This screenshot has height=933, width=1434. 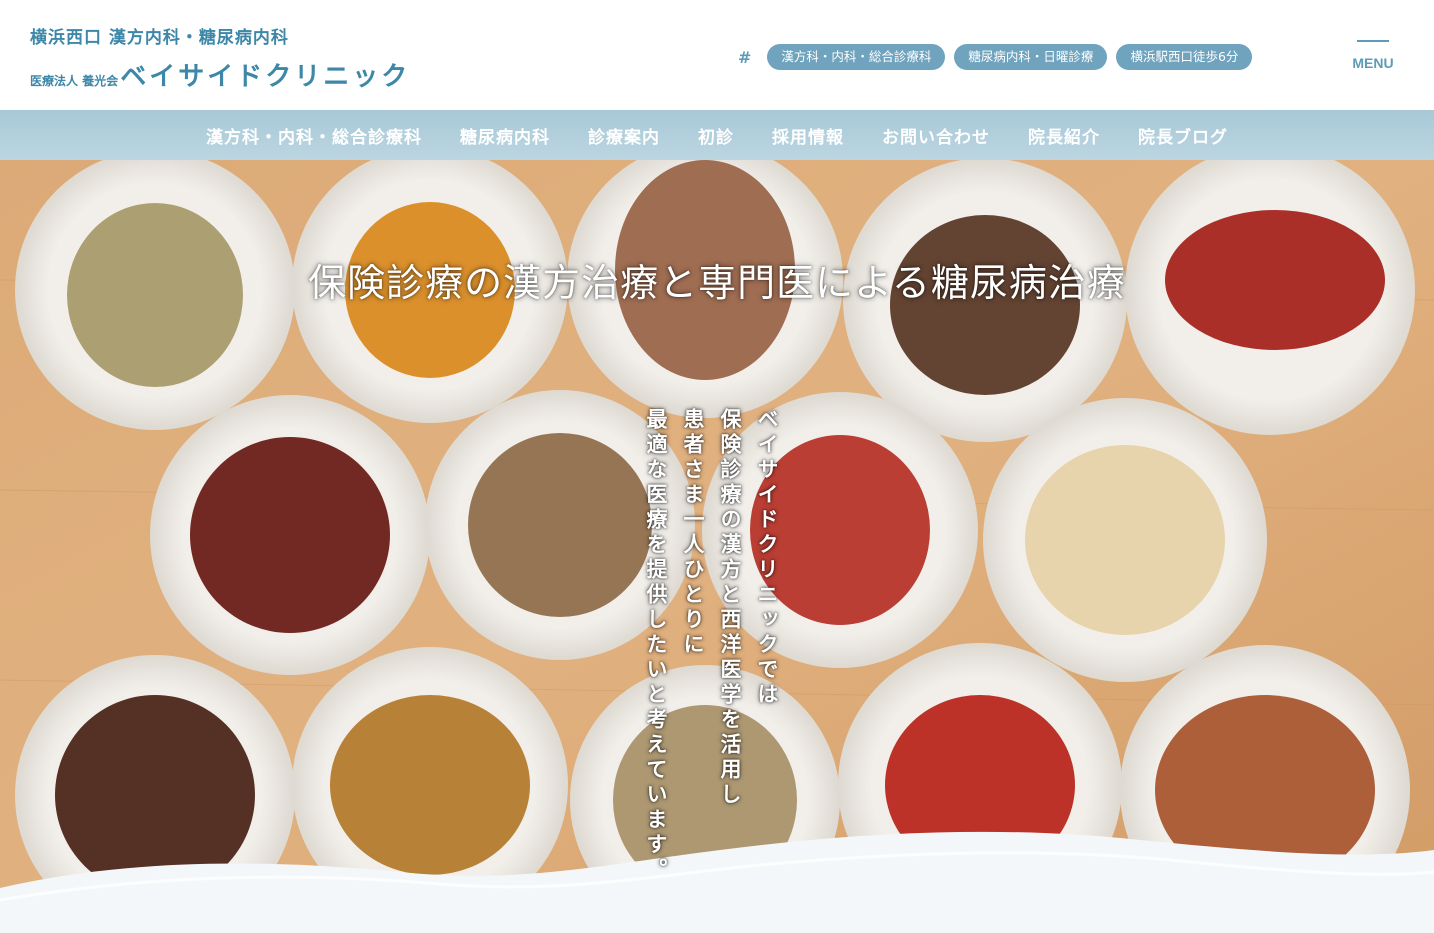 What do you see at coordinates (505, 135) in the screenshot?
I see `nav-diabetes: 糖尿病内科` at bounding box center [505, 135].